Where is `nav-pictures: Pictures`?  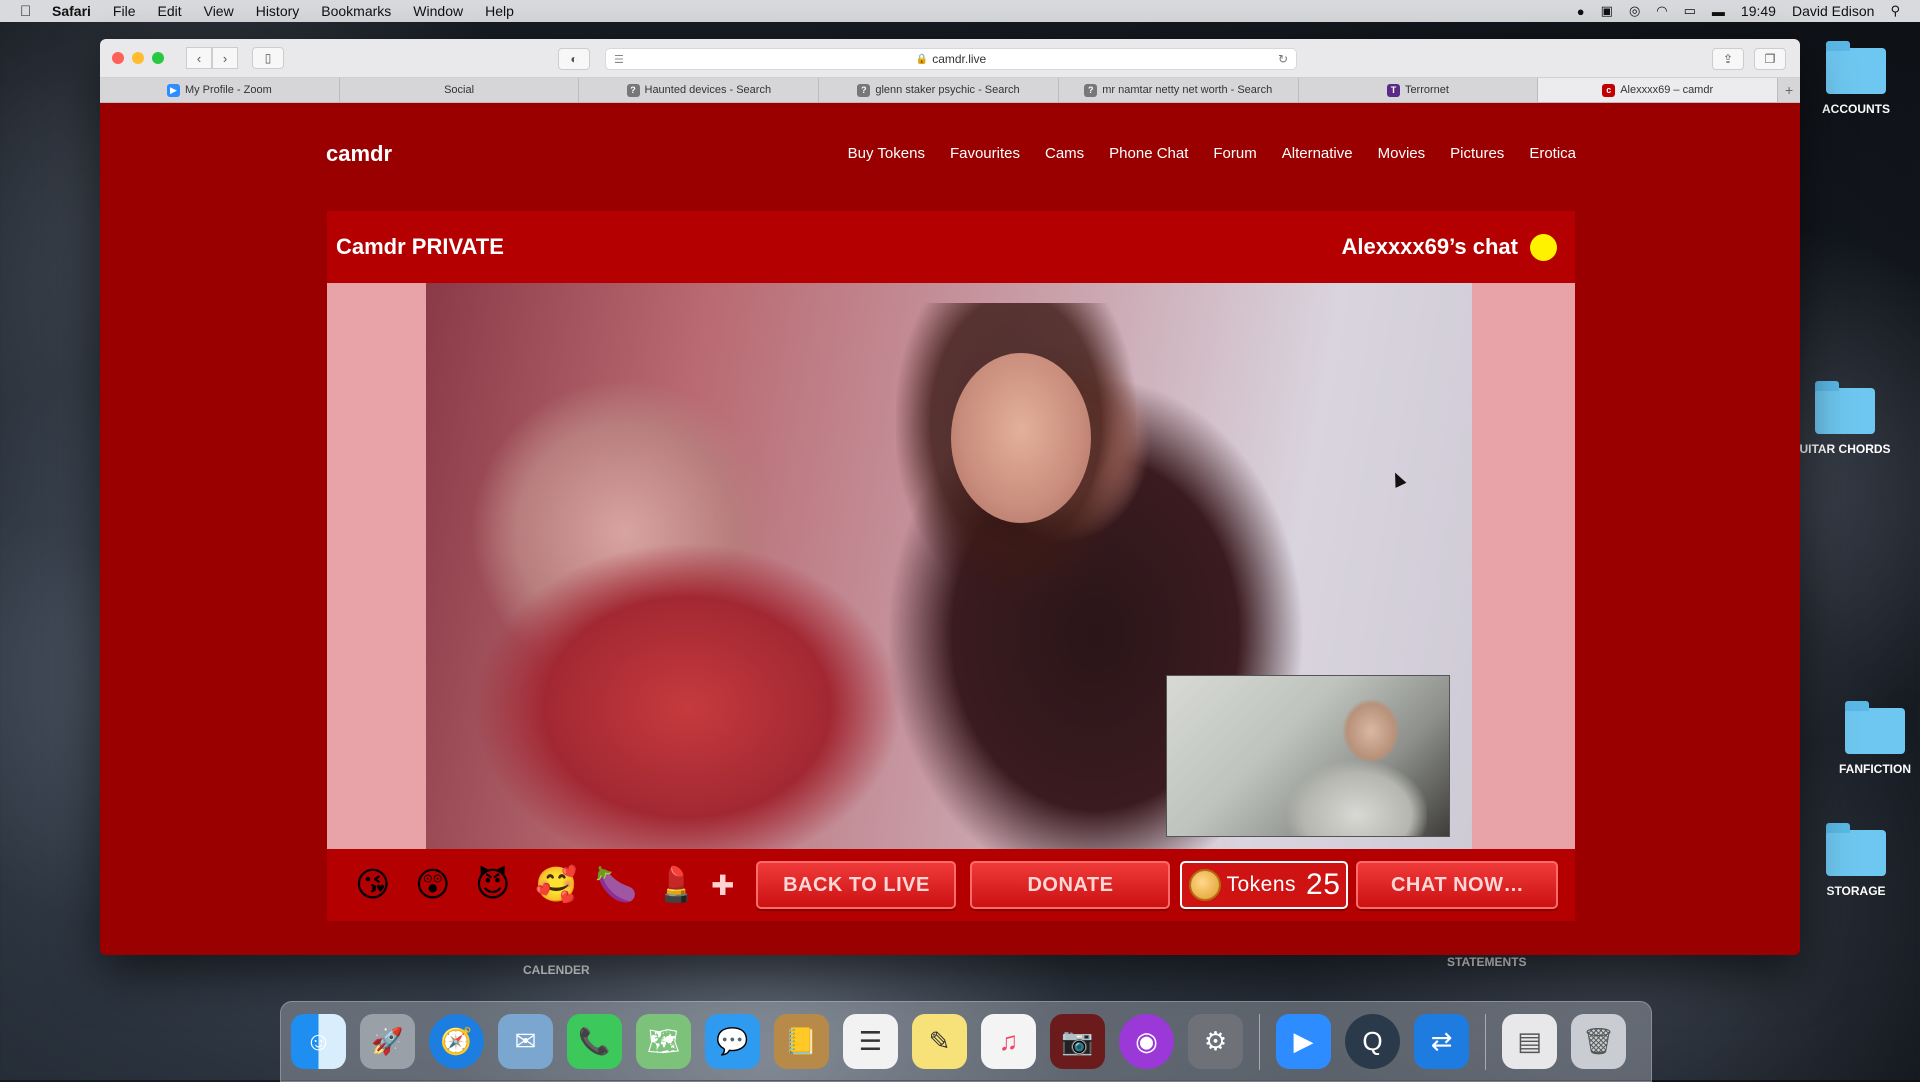 nav-pictures: Pictures is located at coordinates (1477, 153).